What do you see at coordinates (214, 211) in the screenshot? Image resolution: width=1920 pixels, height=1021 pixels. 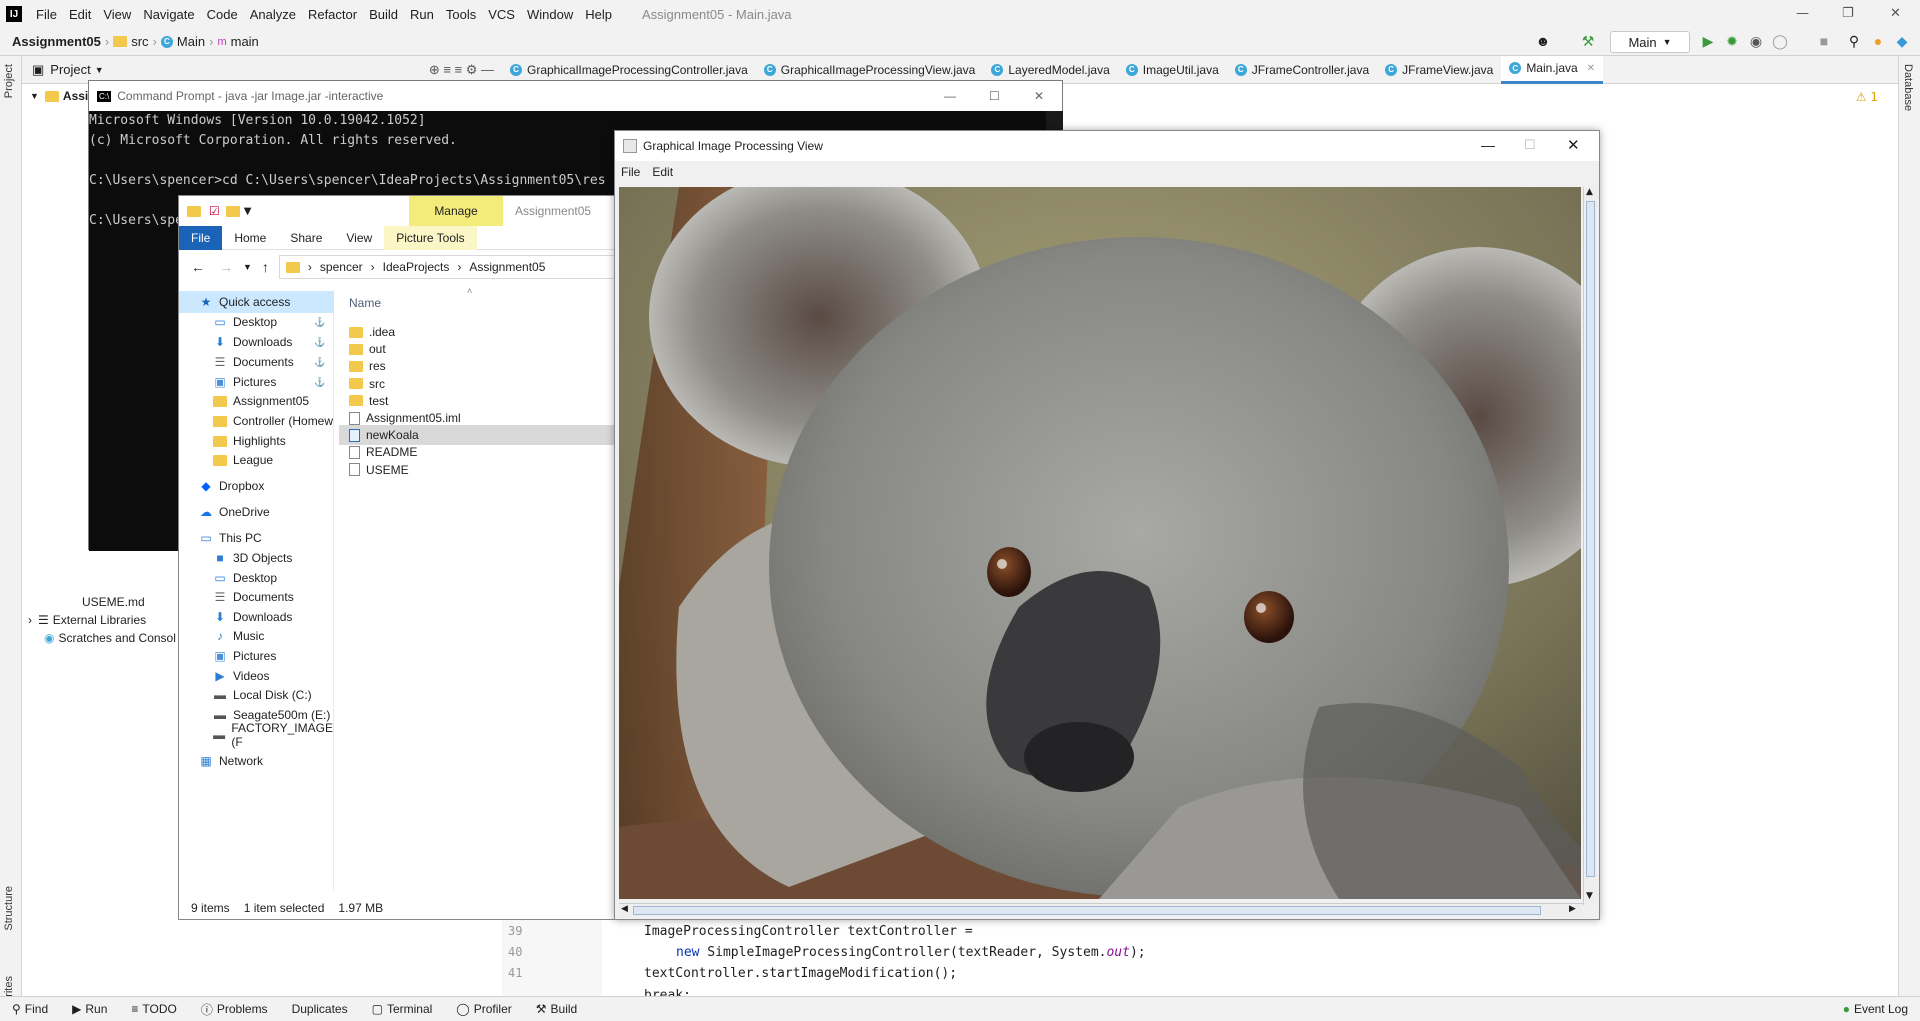 I see `checkbox-icon: ☑` at bounding box center [214, 211].